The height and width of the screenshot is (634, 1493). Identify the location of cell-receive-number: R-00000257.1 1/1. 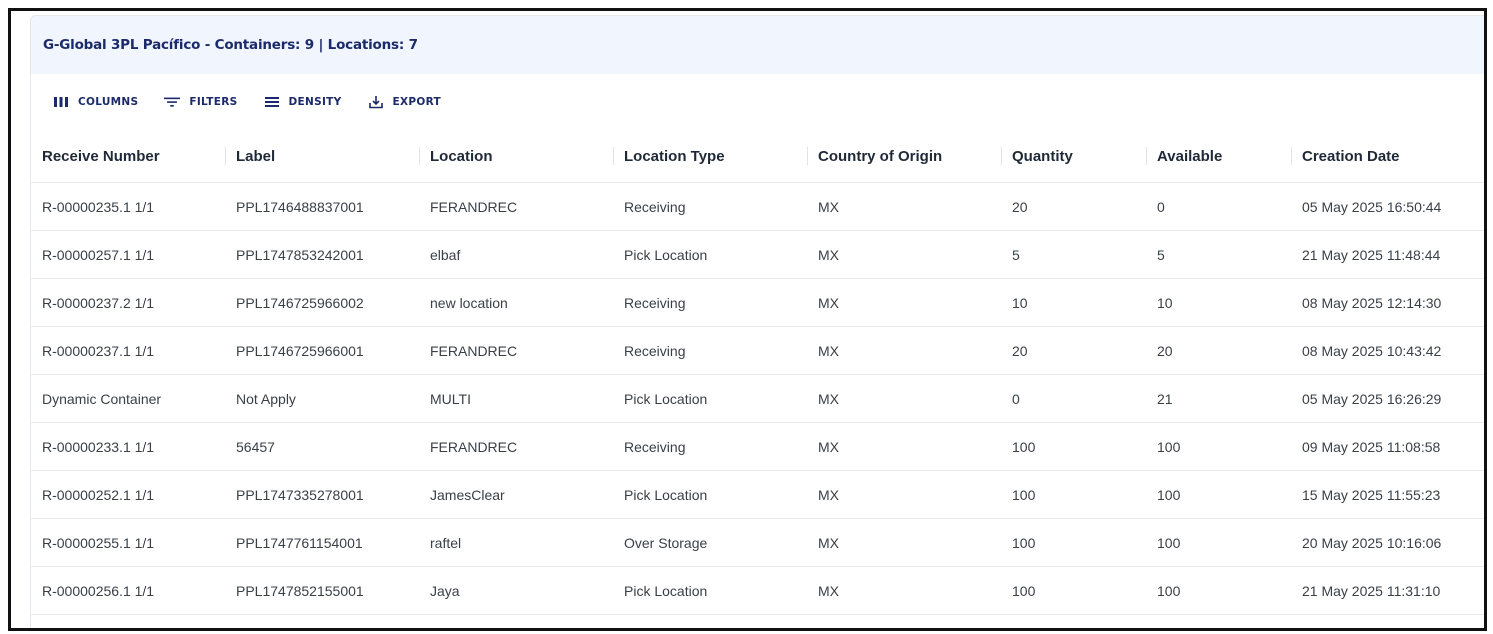
(128, 254).